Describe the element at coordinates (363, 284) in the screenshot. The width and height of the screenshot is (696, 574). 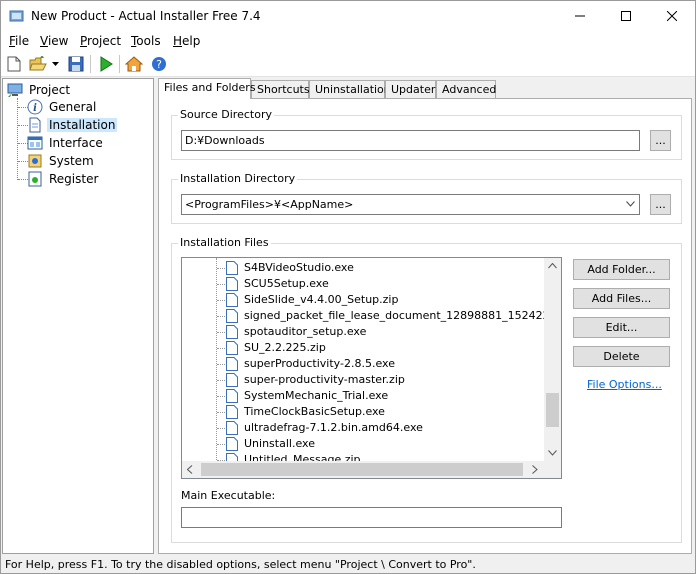
I see `file-list-item: SCU5Setup.exe` at that location.